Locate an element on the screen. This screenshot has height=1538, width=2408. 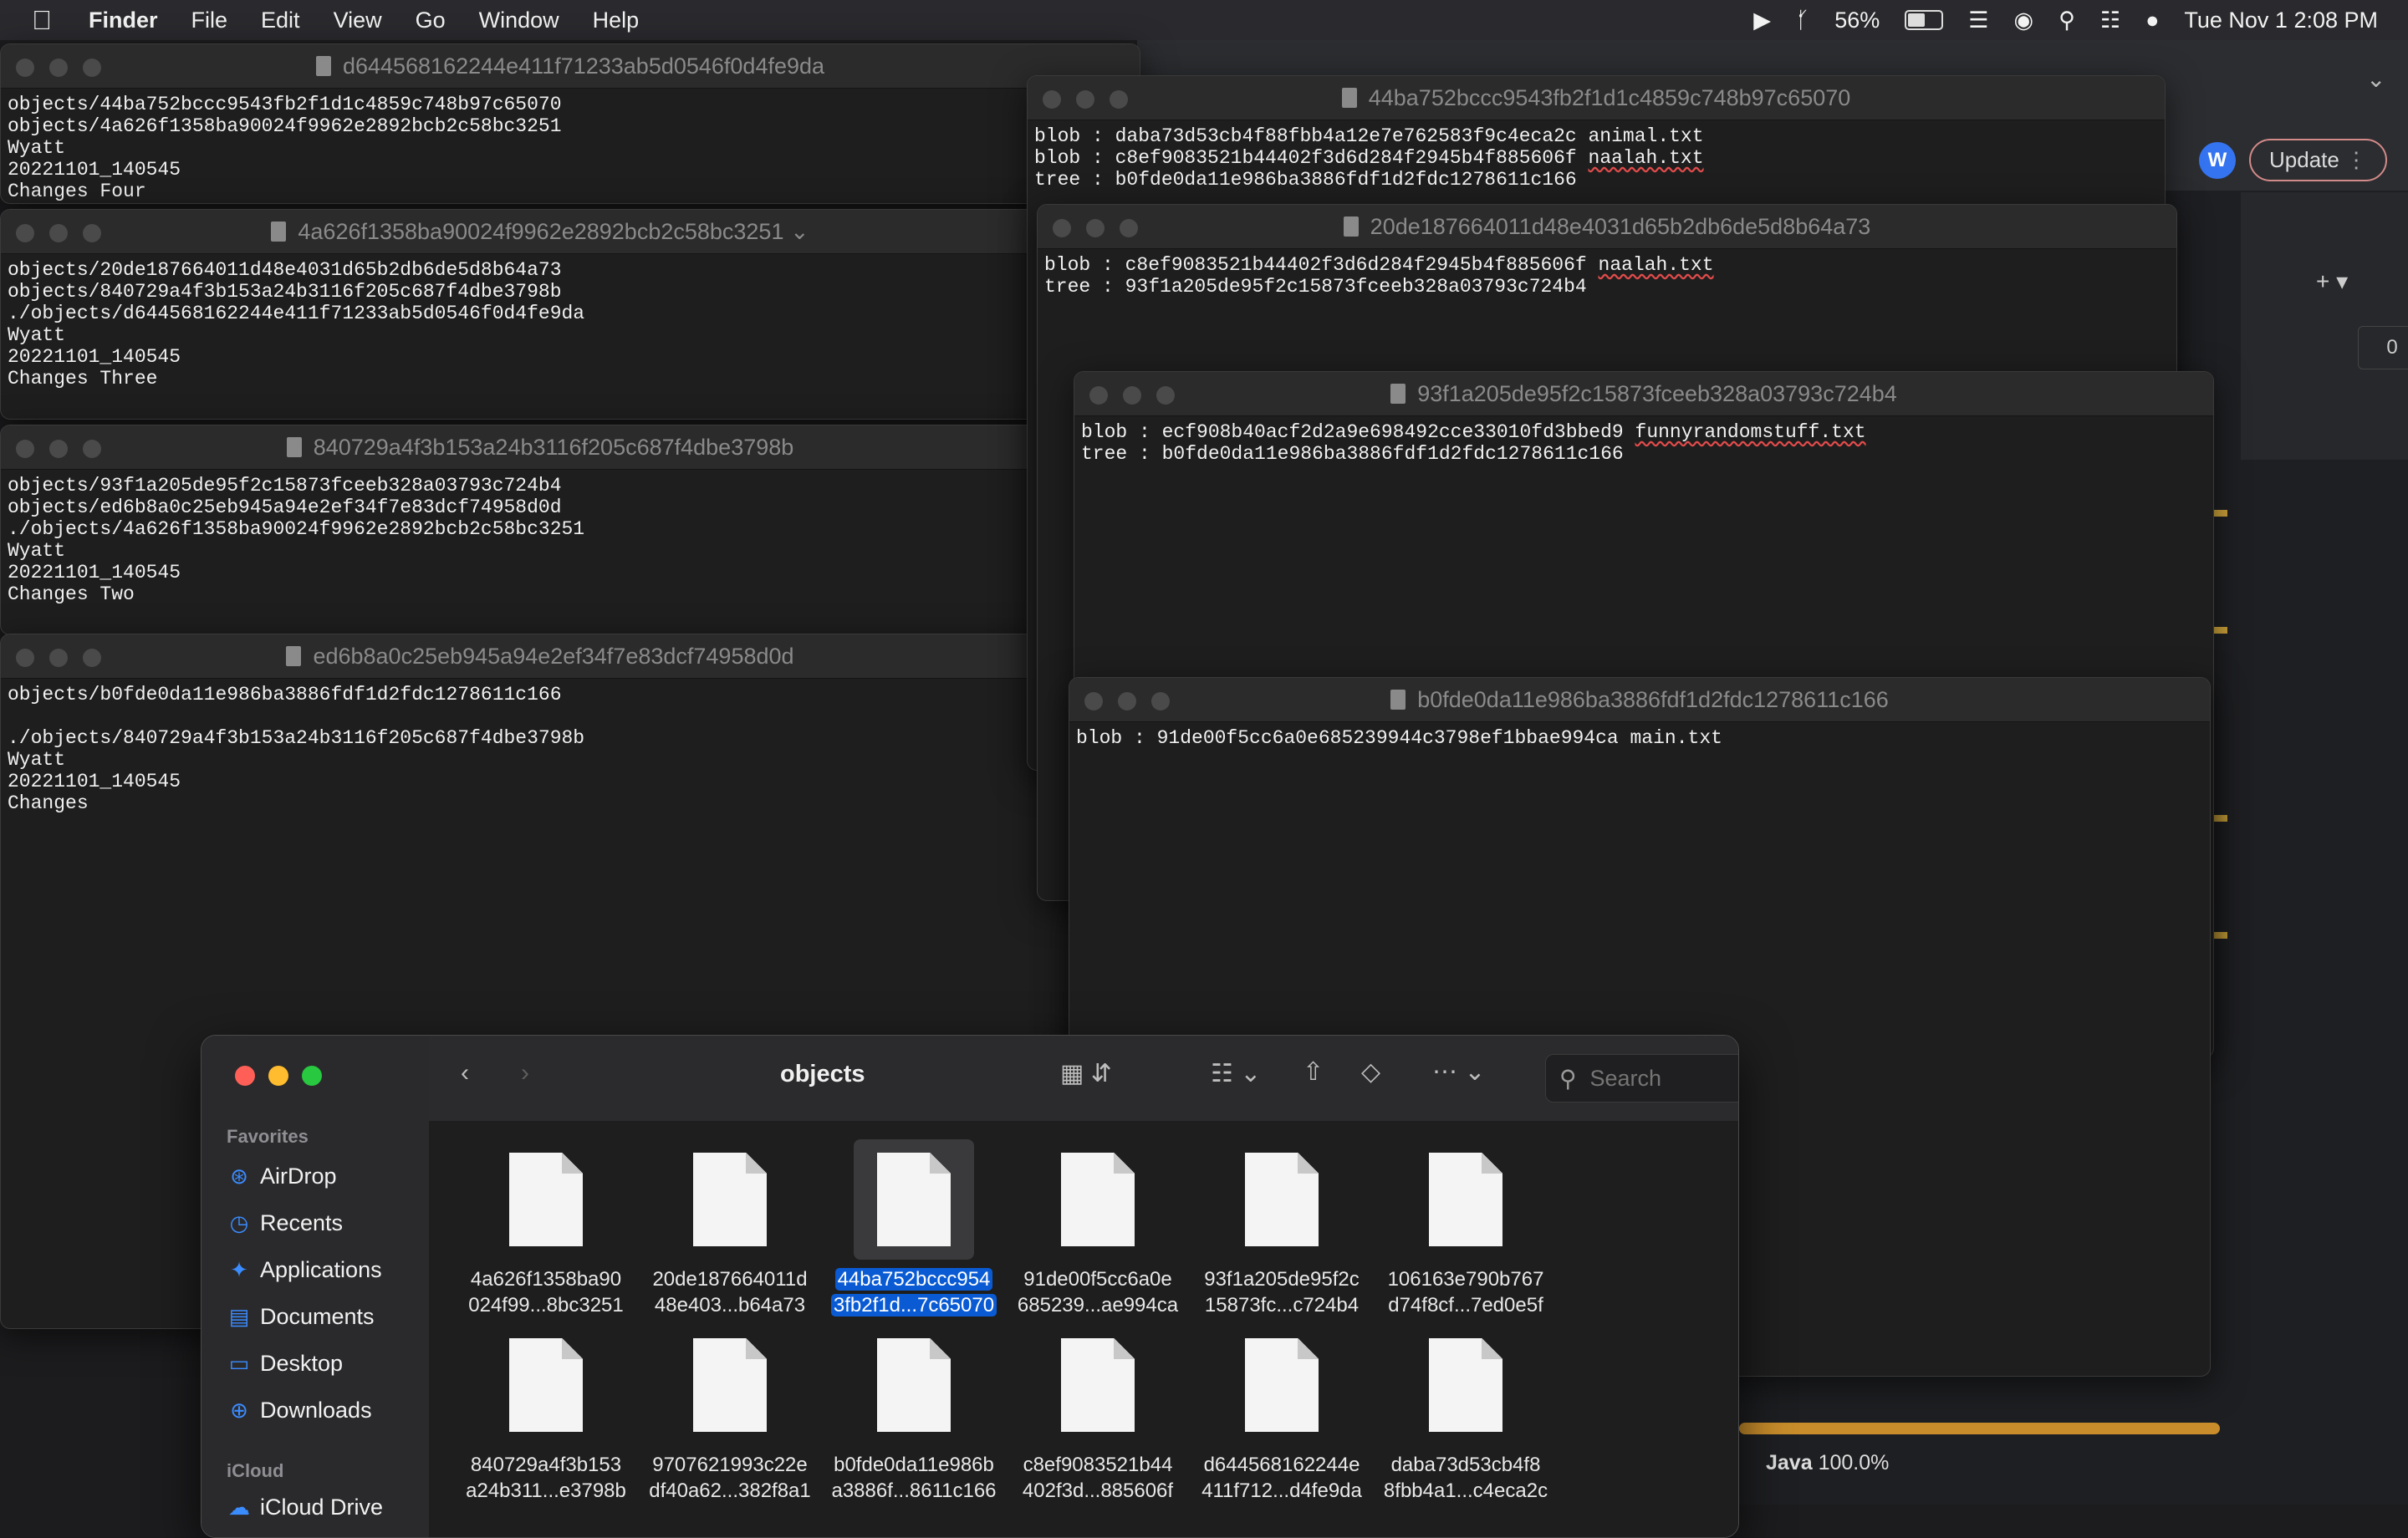
search-input is located at coordinates (1663, 1078).